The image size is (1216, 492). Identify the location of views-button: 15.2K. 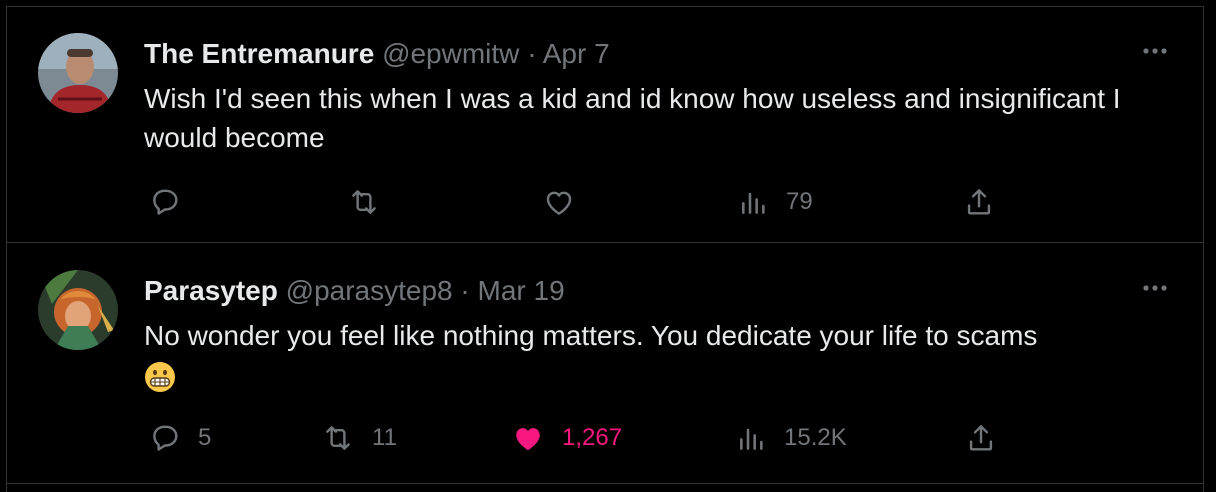
(791, 438).